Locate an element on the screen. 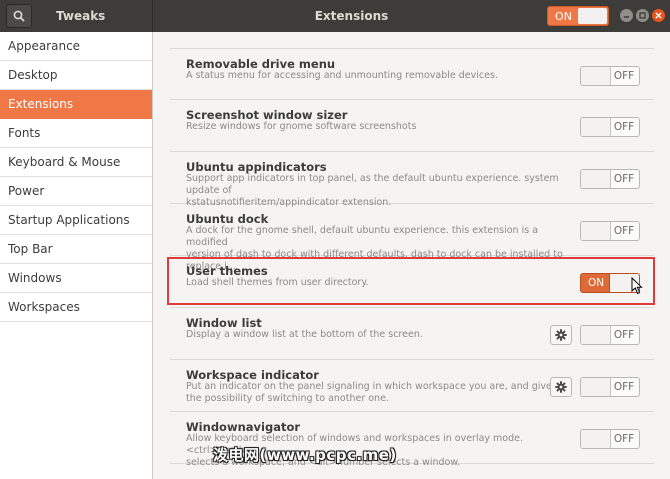 This screenshot has width=670, height=479. sidebar-item-windows: Windows is located at coordinates (76, 278).